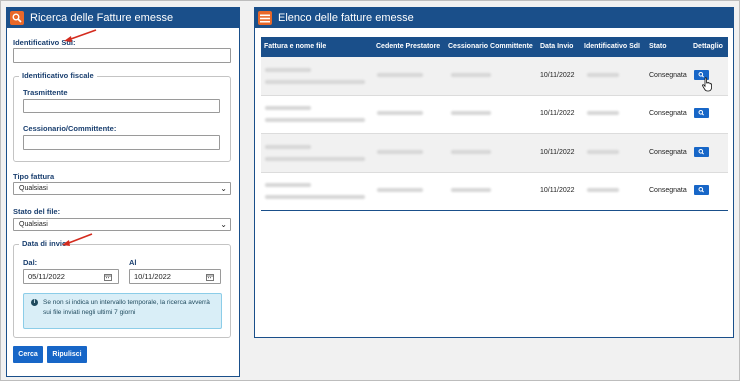 Image resolution: width=740 pixels, height=381 pixels. Describe the element at coordinates (34, 176) in the screenshot. I see `tipo-fattura-label: Tipo fattura` at that location.